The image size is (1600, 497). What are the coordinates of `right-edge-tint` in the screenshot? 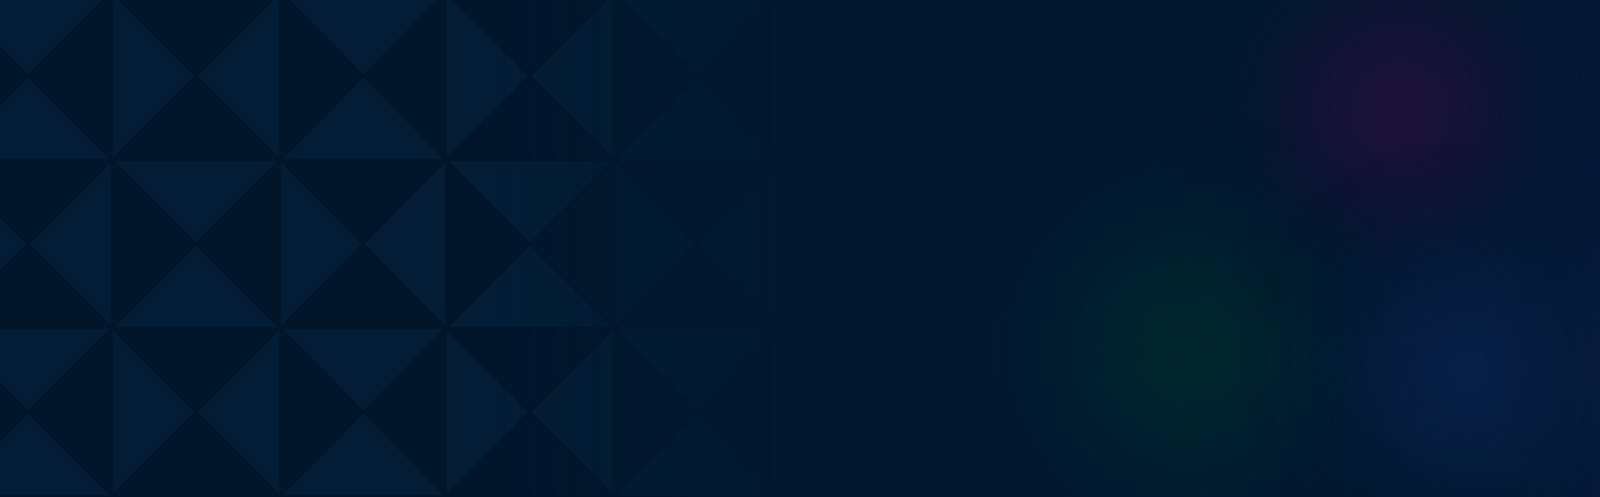 It's located at (1540, 248).